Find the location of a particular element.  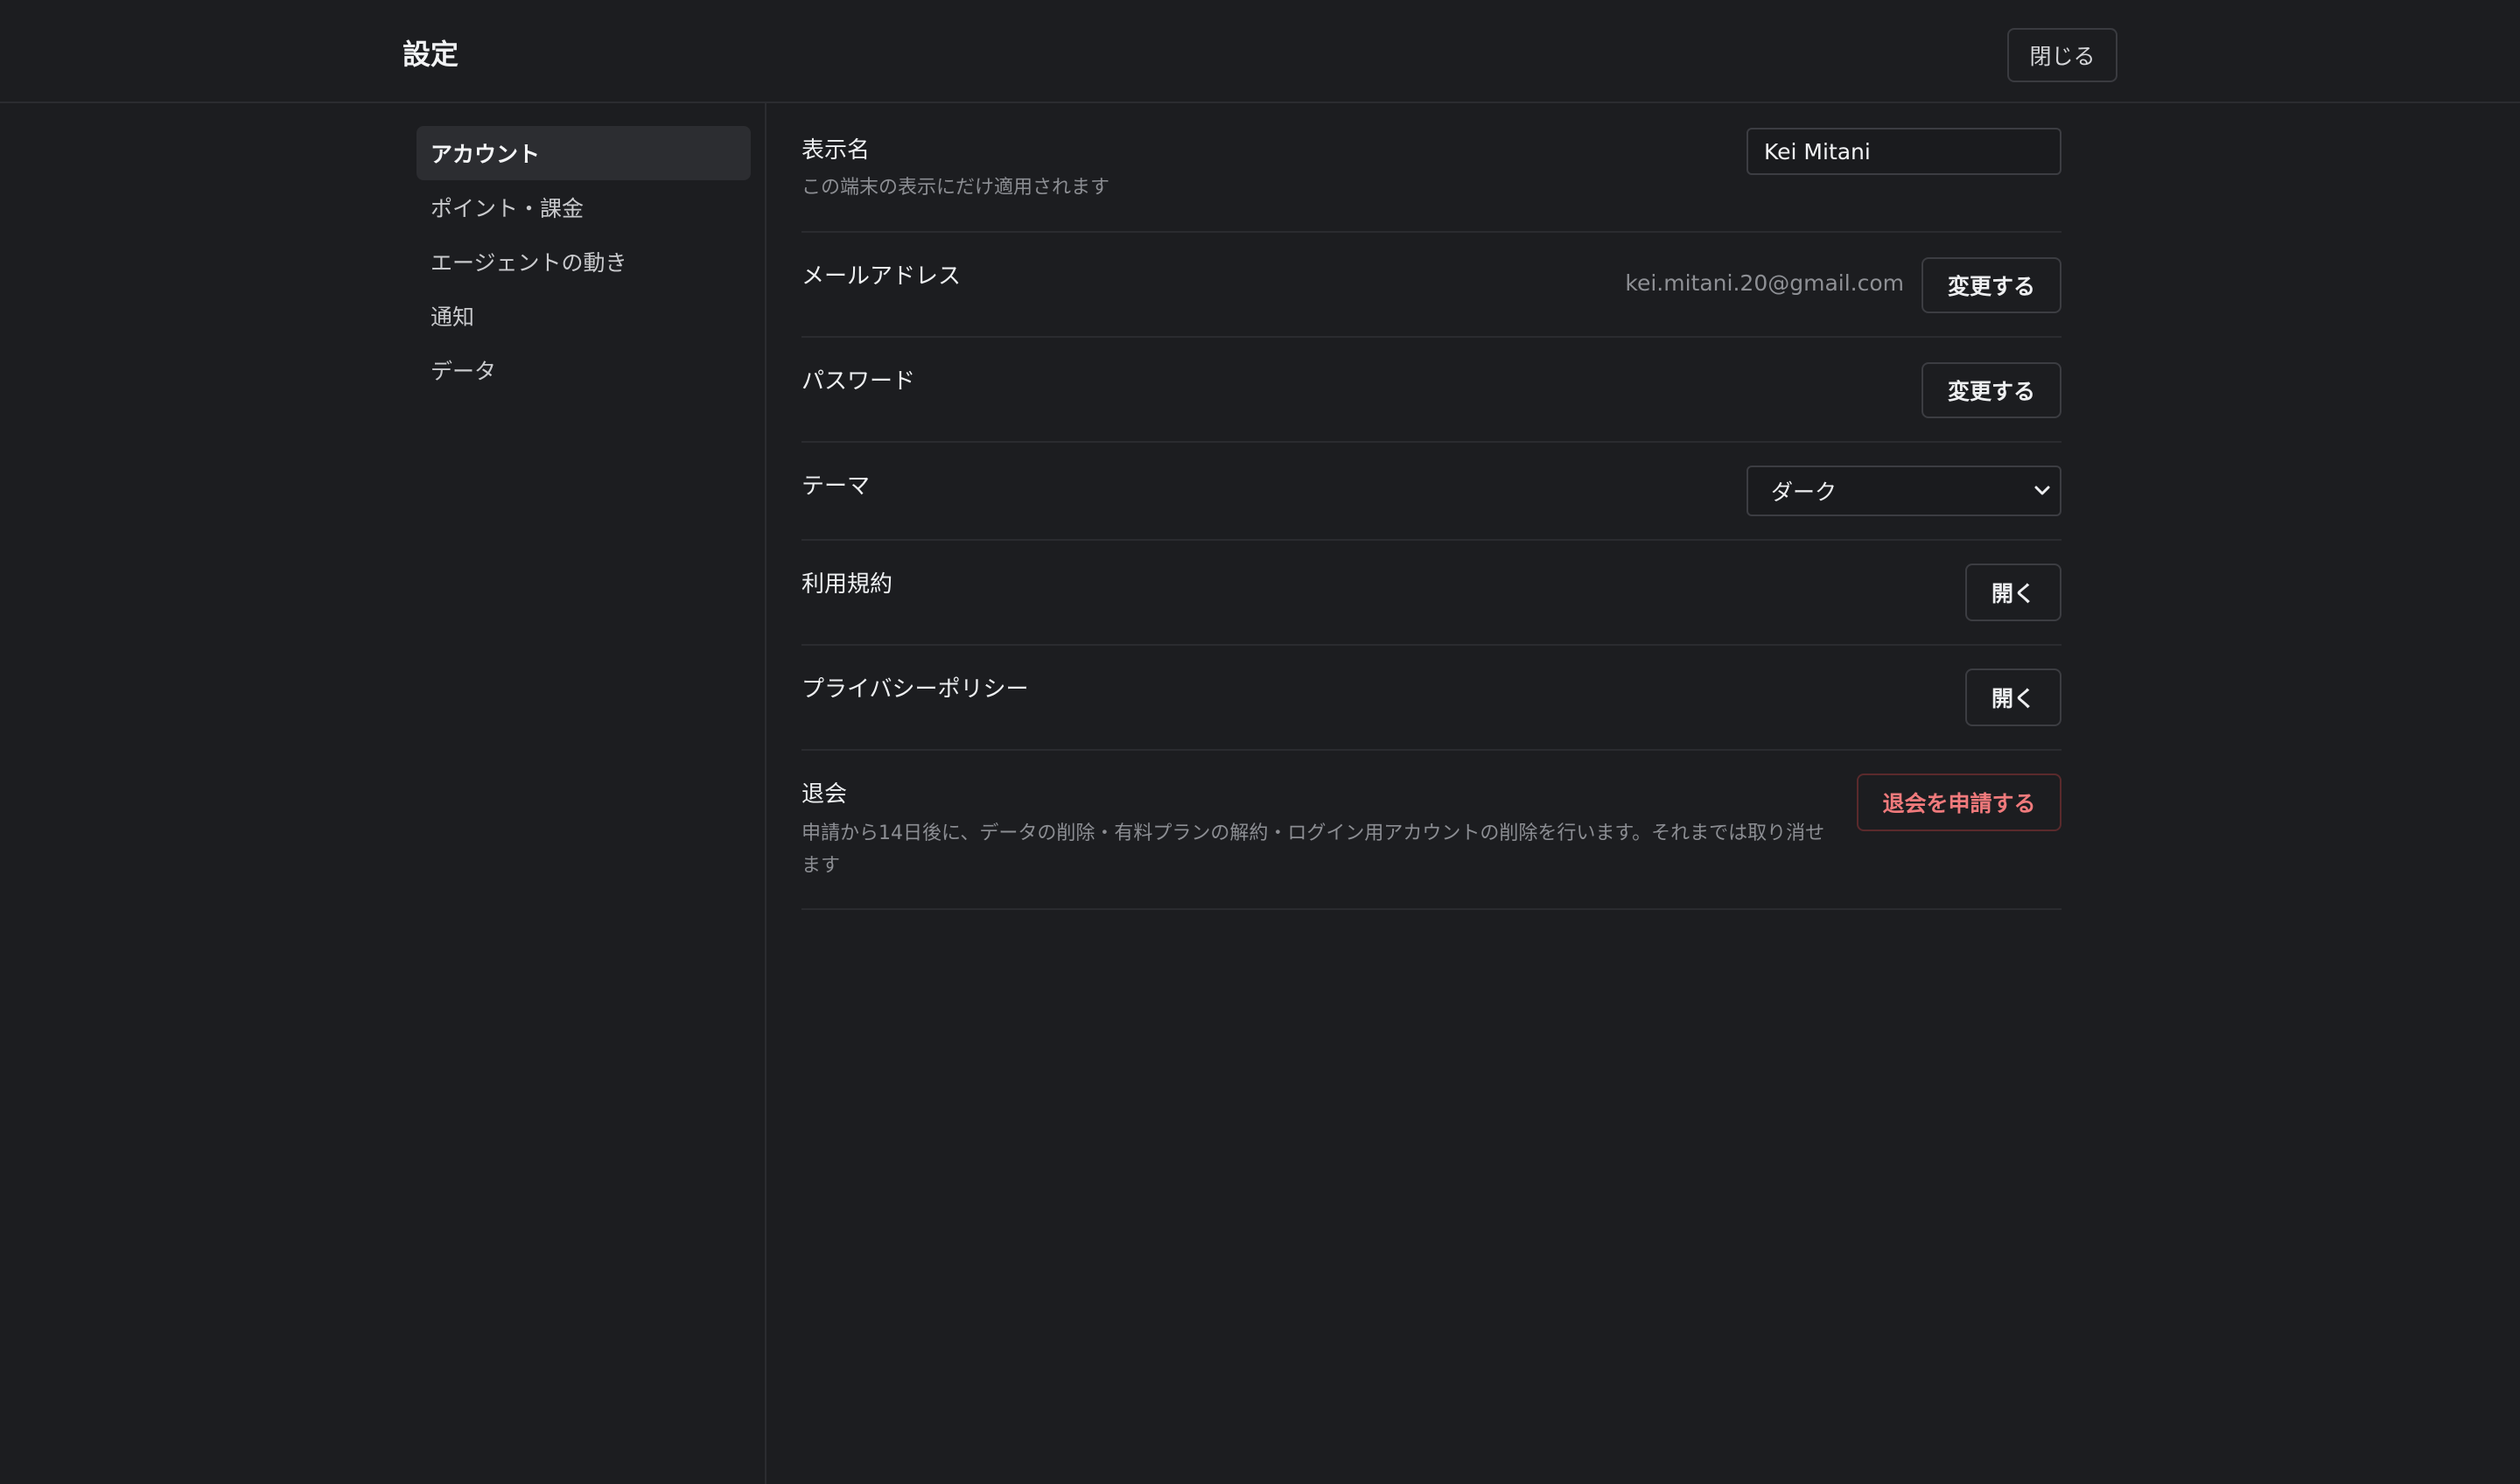

email-row: メールアドレス kei.mitani.20@gmail.com 変更する is located at coordinates (1432, 285).